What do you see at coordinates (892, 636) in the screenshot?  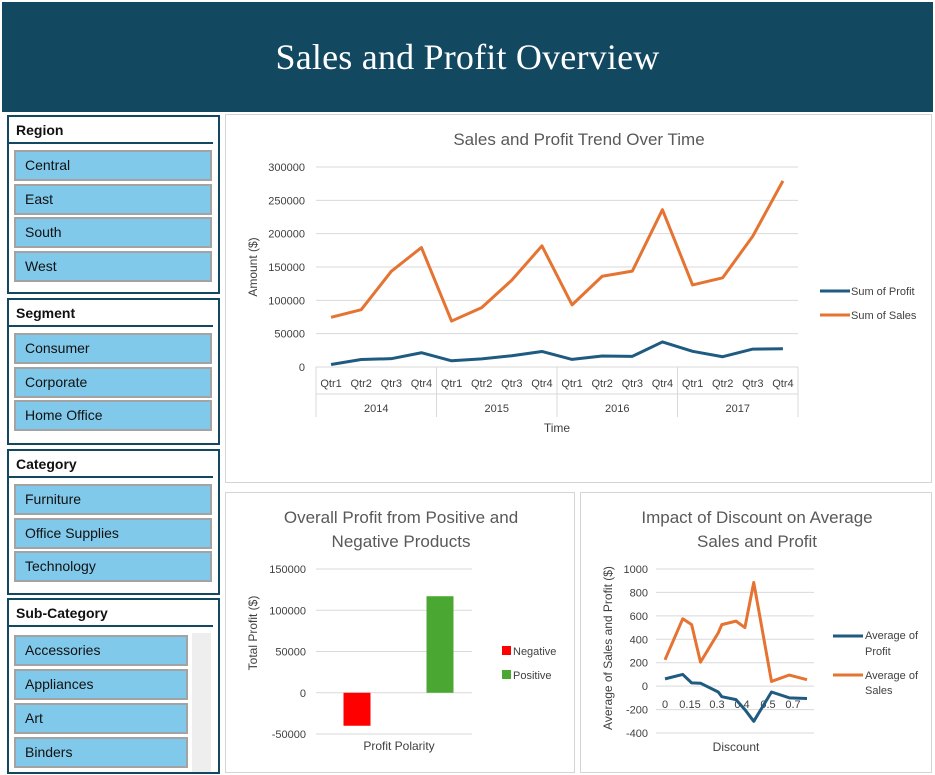 I see `legend-avg-profit-line-1: Average of` at bounding box center [892, 636].